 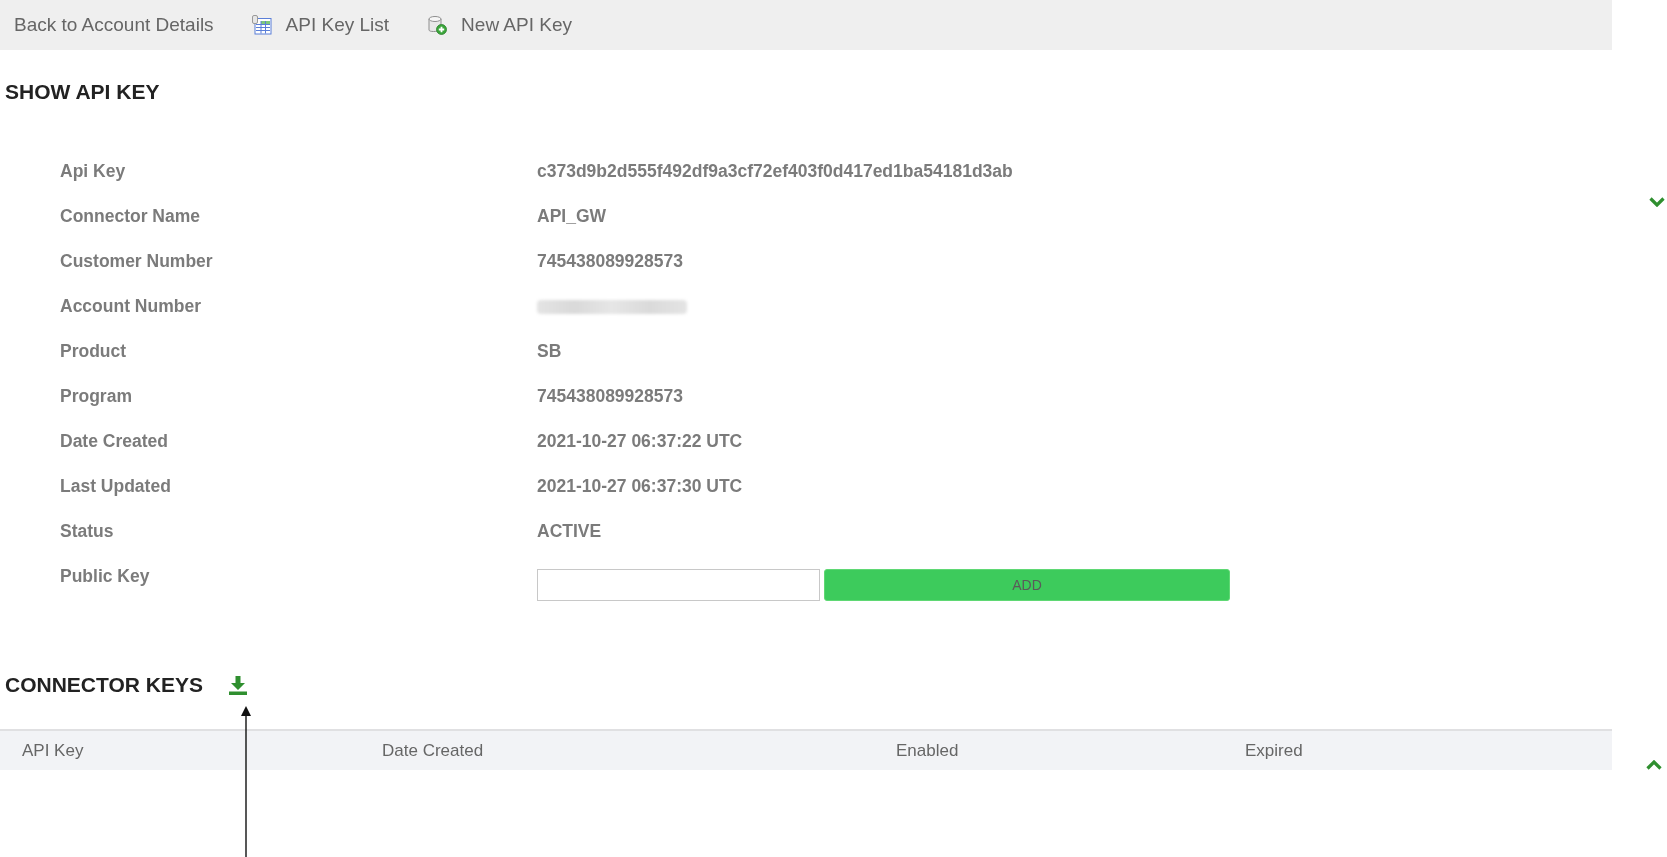 I want to click on field-value: 2021-10-27 06:37:22 UTC, so click(x=640, y=441).